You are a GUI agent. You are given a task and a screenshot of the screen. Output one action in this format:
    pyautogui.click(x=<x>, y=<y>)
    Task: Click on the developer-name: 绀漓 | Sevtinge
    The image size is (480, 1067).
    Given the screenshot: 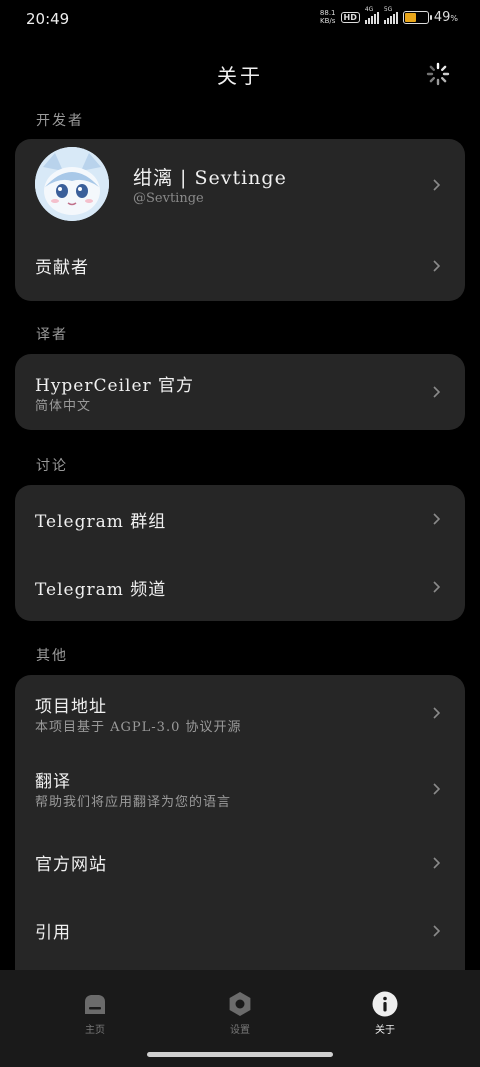 What is the action you would take?
    pyautogui.click(x=210, y=178)
    